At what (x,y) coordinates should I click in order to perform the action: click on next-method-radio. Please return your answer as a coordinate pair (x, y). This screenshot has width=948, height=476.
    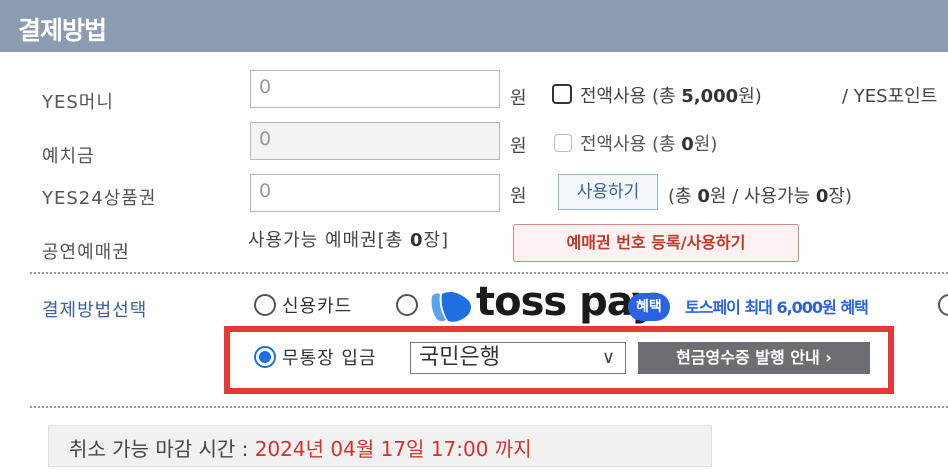
    Looking at the image, I should click on (943, 305).